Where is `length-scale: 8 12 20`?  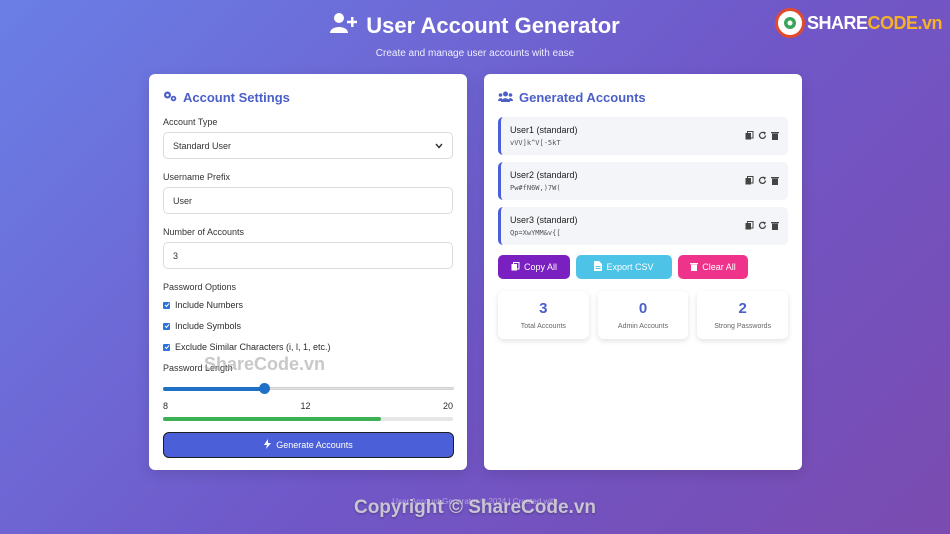 length-scale: 8 12 20 is located at coordinates (308, 406).